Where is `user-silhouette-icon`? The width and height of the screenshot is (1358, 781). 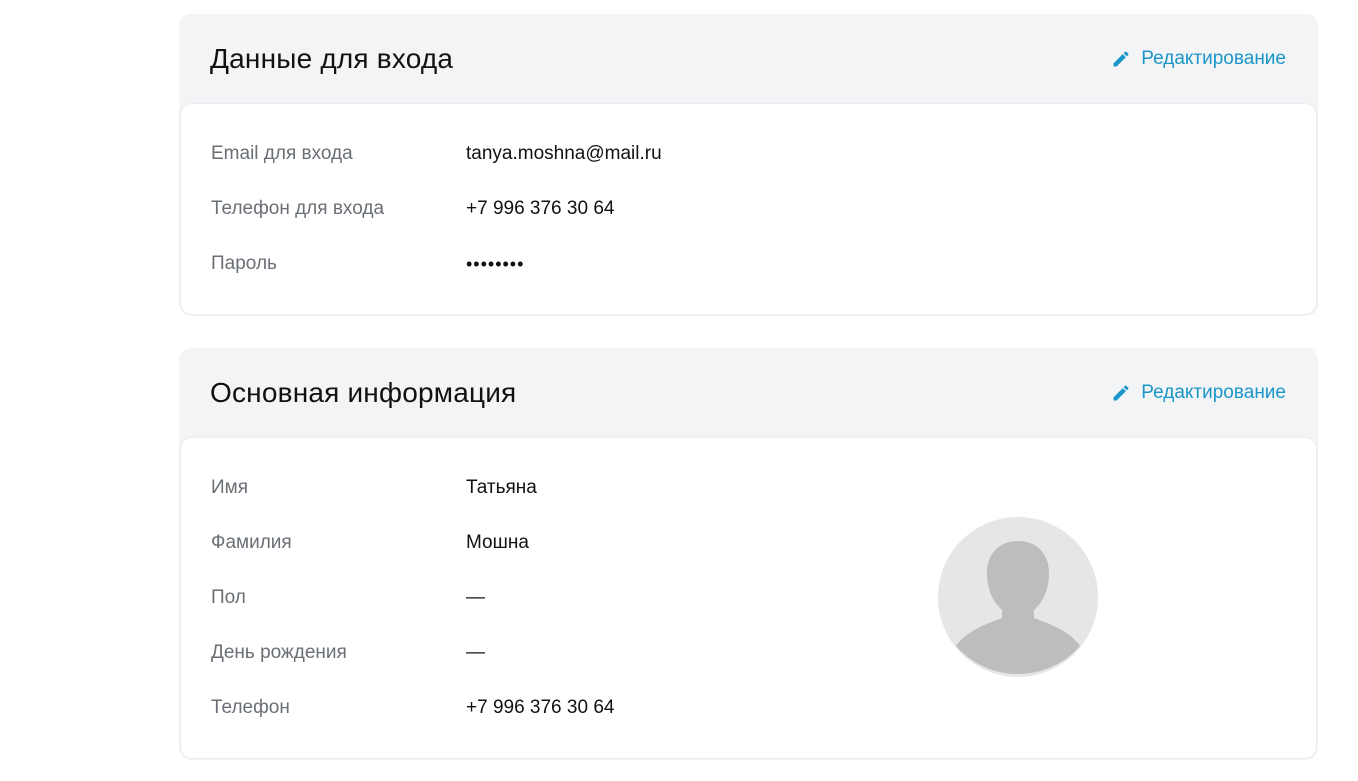
user-silhouette-icon is located at coordinates (1018, 597).